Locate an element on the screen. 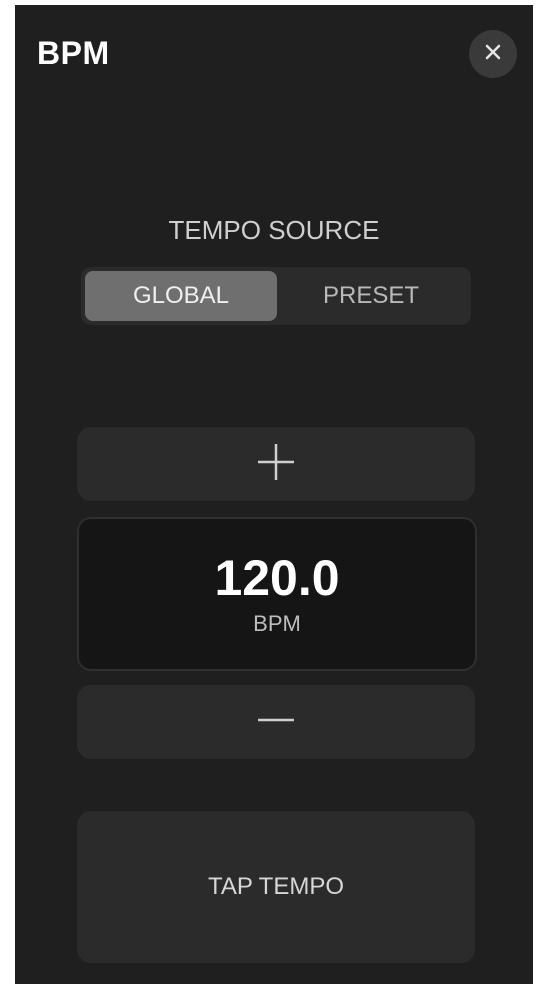  tempo-value: 120.0 is located at coordinates (277, 578).